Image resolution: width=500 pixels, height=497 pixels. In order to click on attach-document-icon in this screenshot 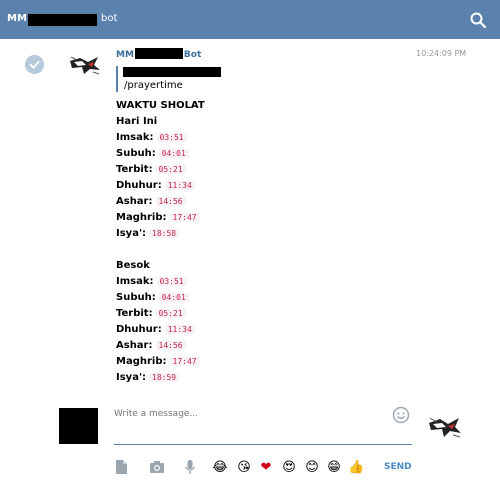, I will do `click(121, 467)`.